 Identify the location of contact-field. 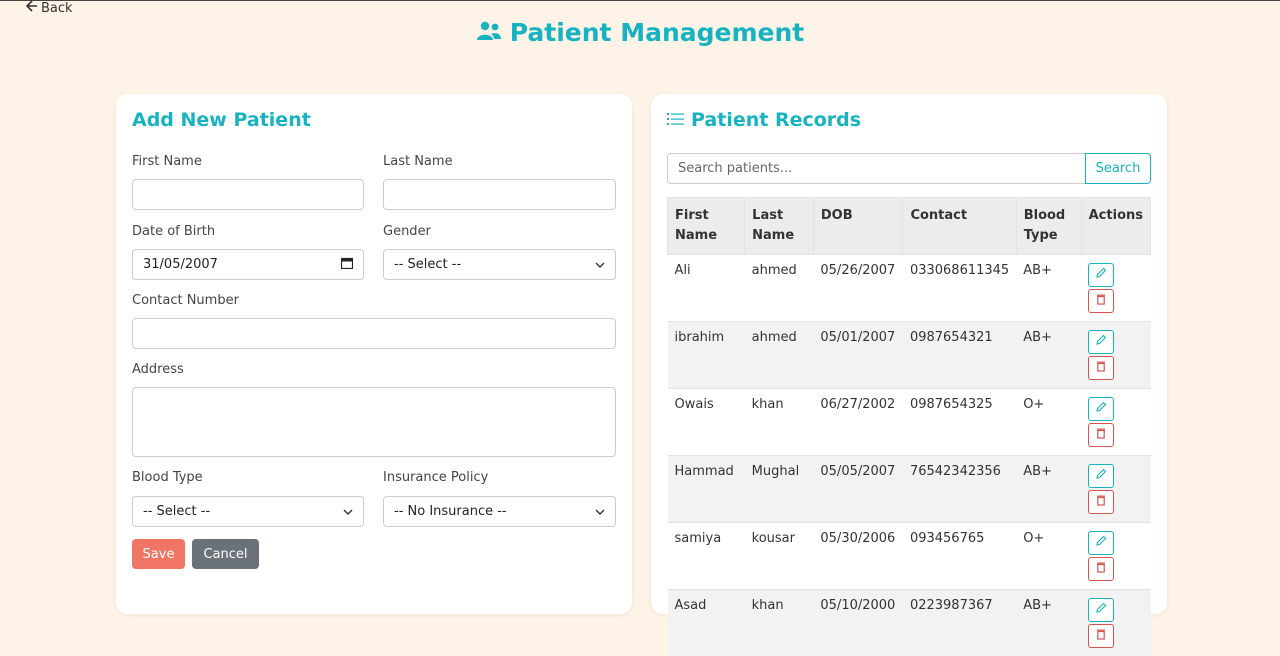
(374, 333).